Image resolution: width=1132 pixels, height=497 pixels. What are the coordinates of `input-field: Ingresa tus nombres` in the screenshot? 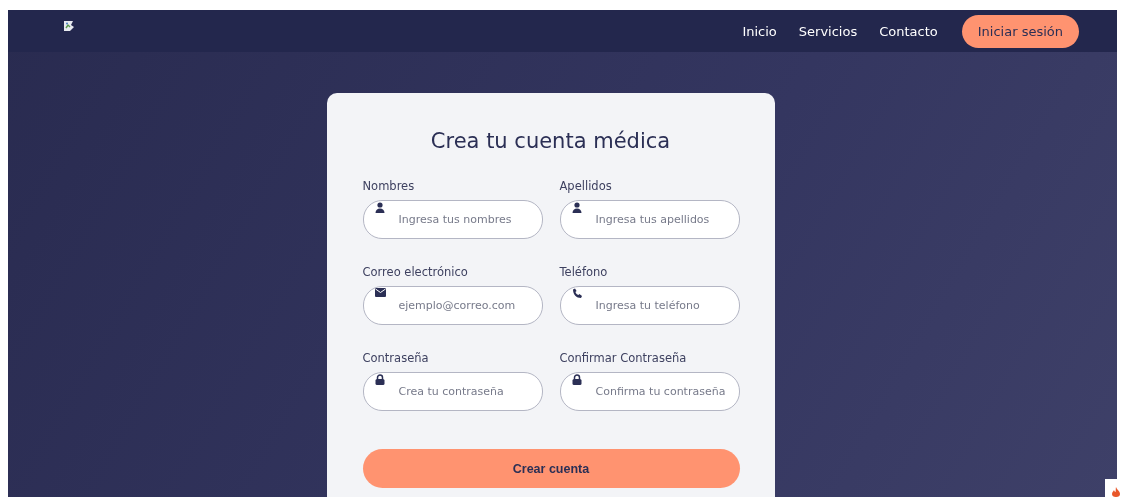 It's located at (452, 219).